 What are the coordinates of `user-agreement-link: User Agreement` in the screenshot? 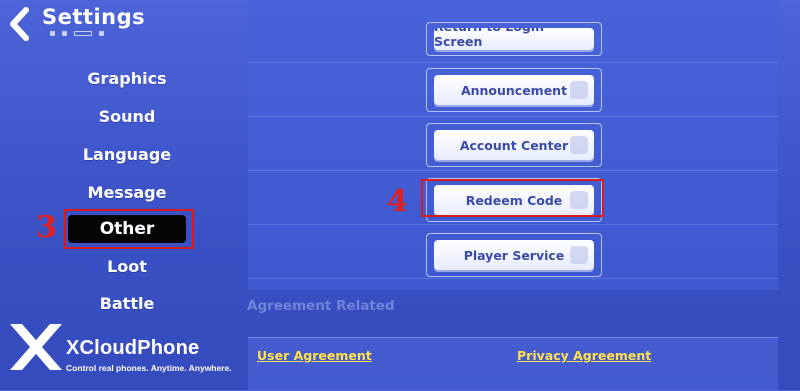 It's located at (314, 355).